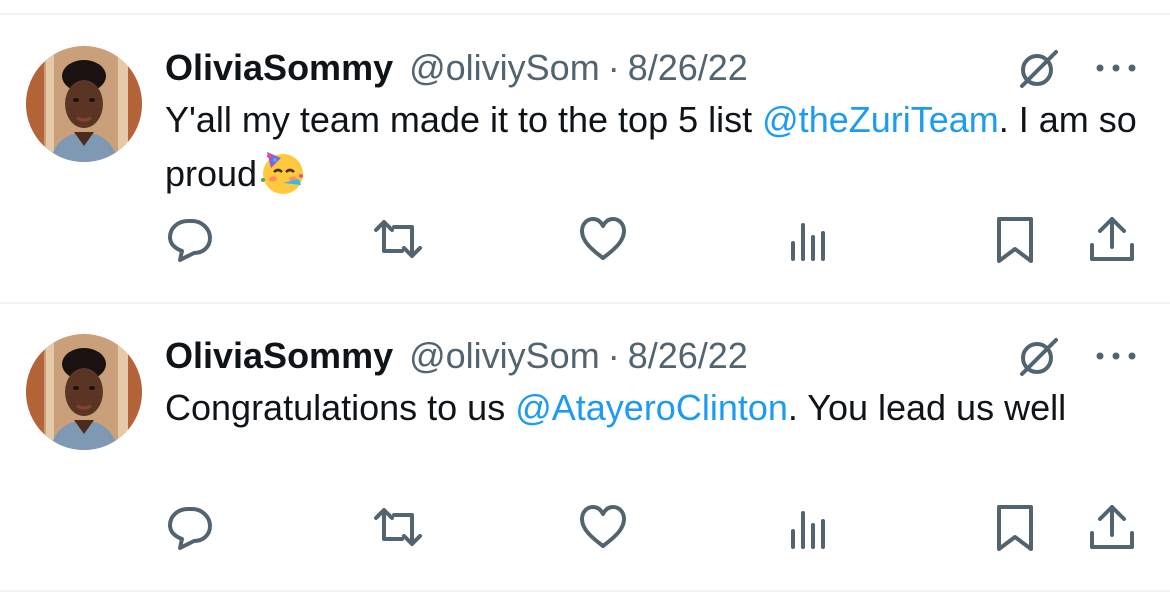  I want to click on tweet-text-before: Congratulations to us, so click(340, 407).